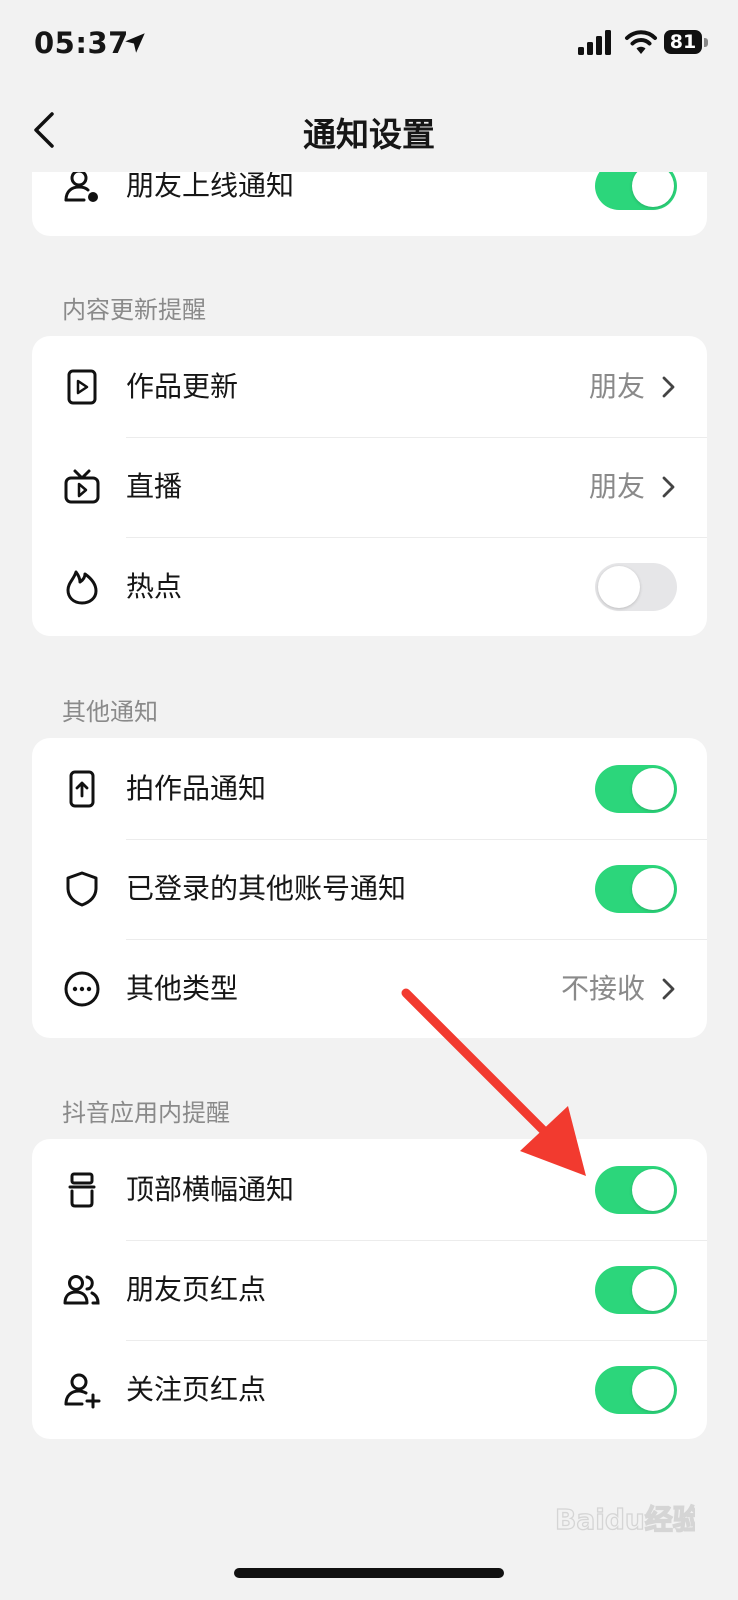 The height and width of the screenshot is (1600, 738). I want to click on follow-red-dot-toggle, so click(636, 1390).